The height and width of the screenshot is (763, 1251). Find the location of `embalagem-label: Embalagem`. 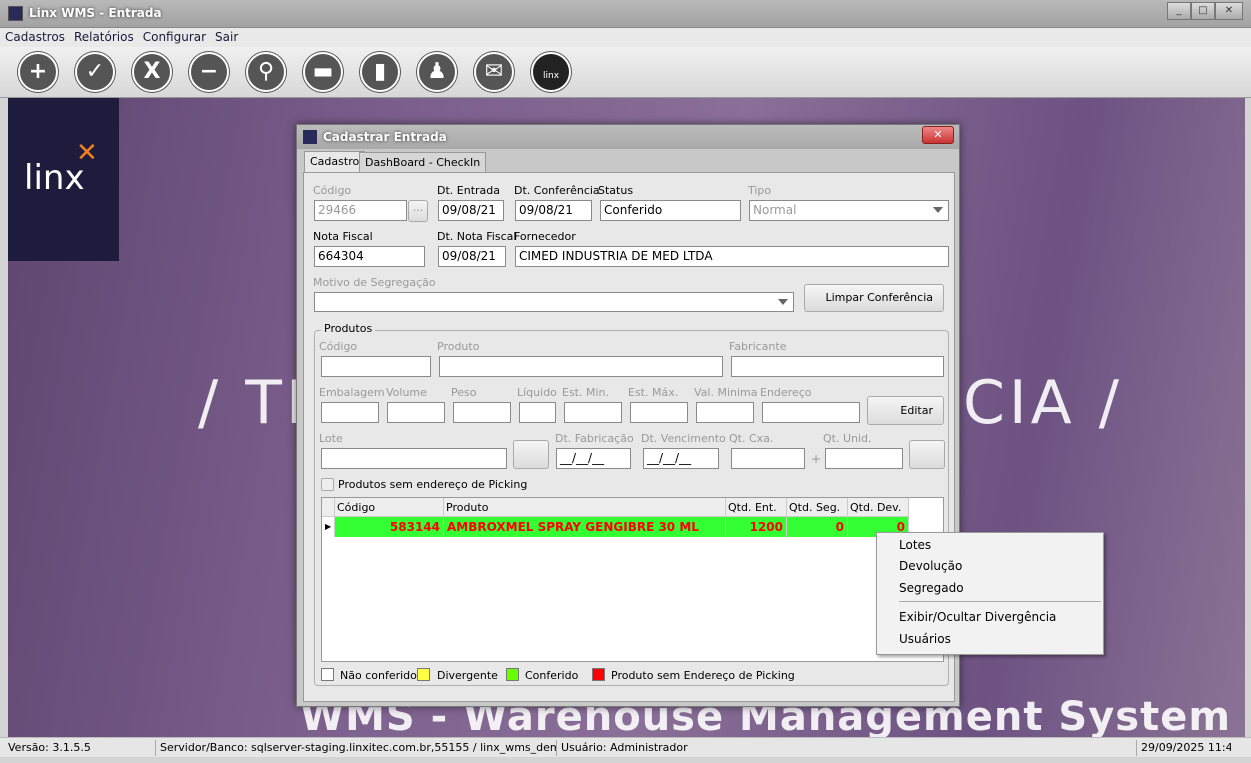

embalagem-label: Embalagem is located at coordinates (352, 392).